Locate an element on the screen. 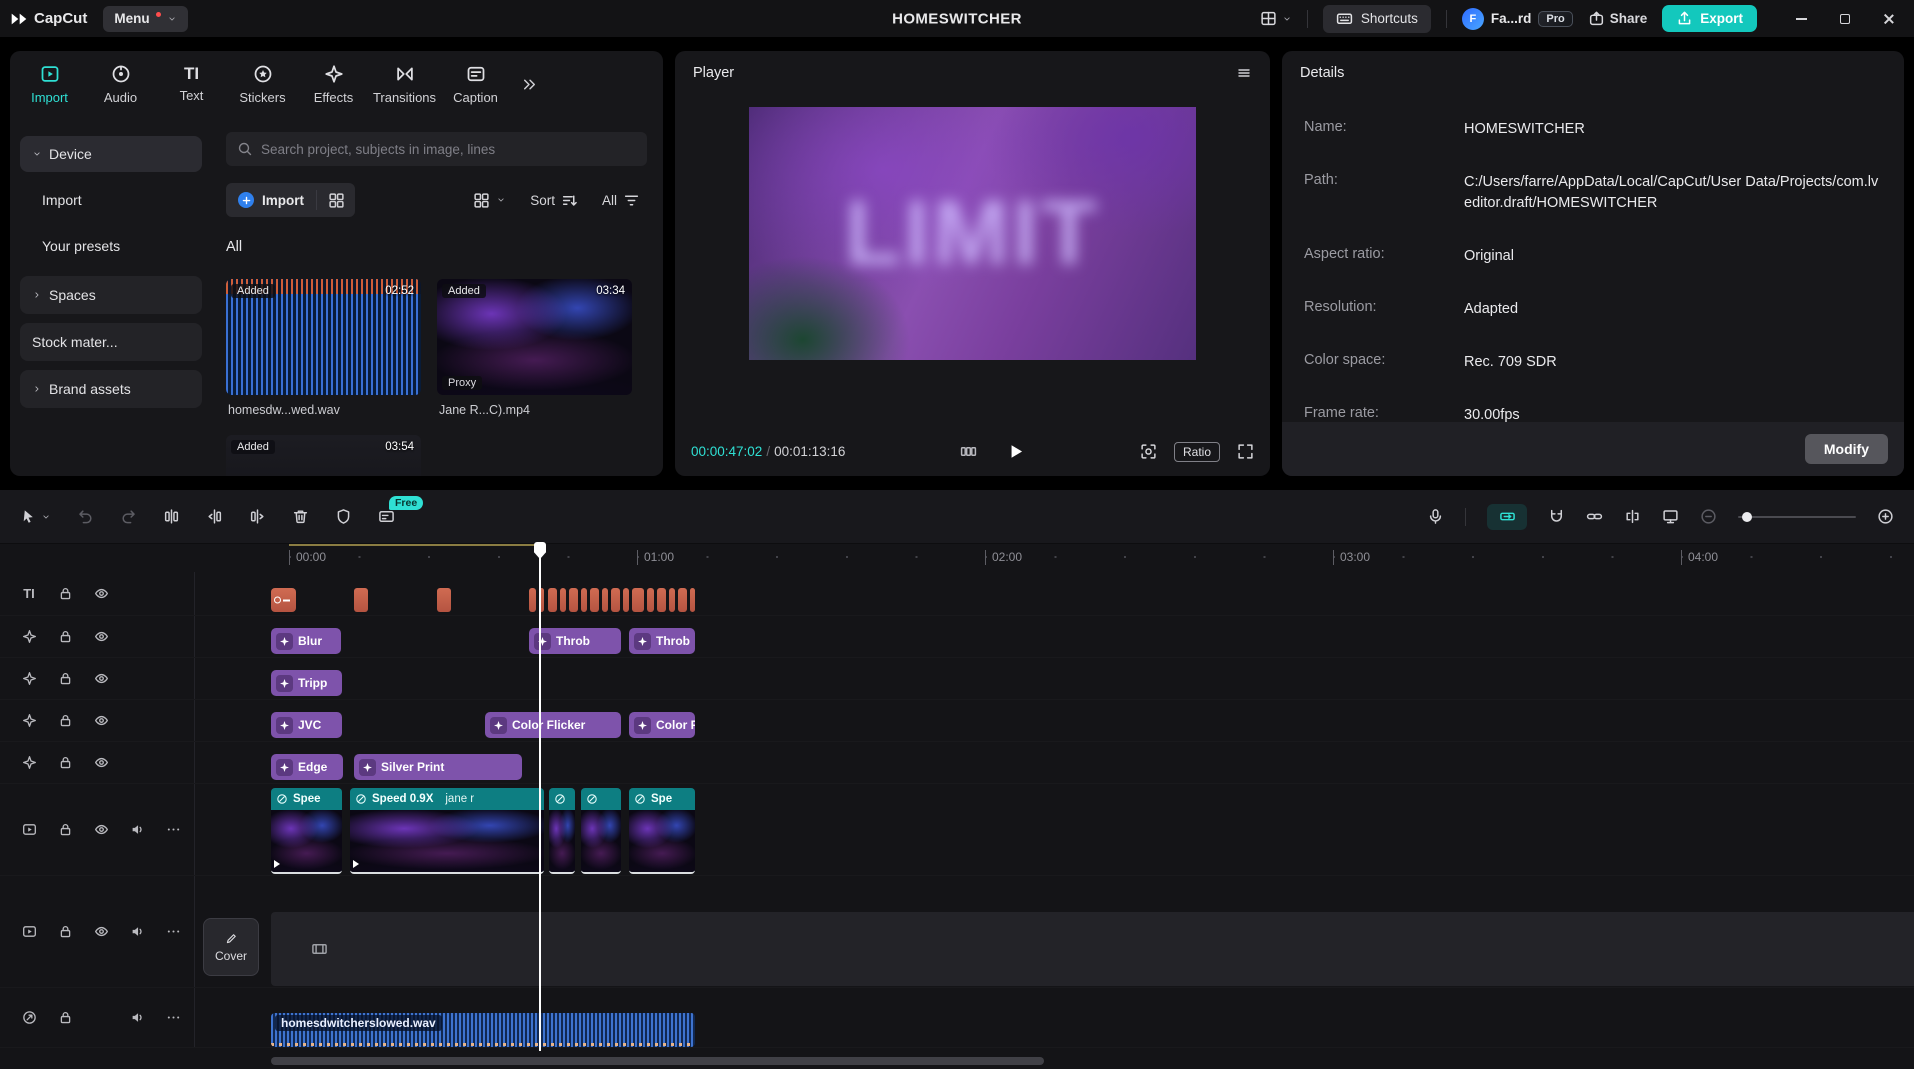 The width and height of the screenshot is (1914, 1069). media-item: Added 03:34 Proxy Jane R...C).mp4 is located at coordinates (534, 351).